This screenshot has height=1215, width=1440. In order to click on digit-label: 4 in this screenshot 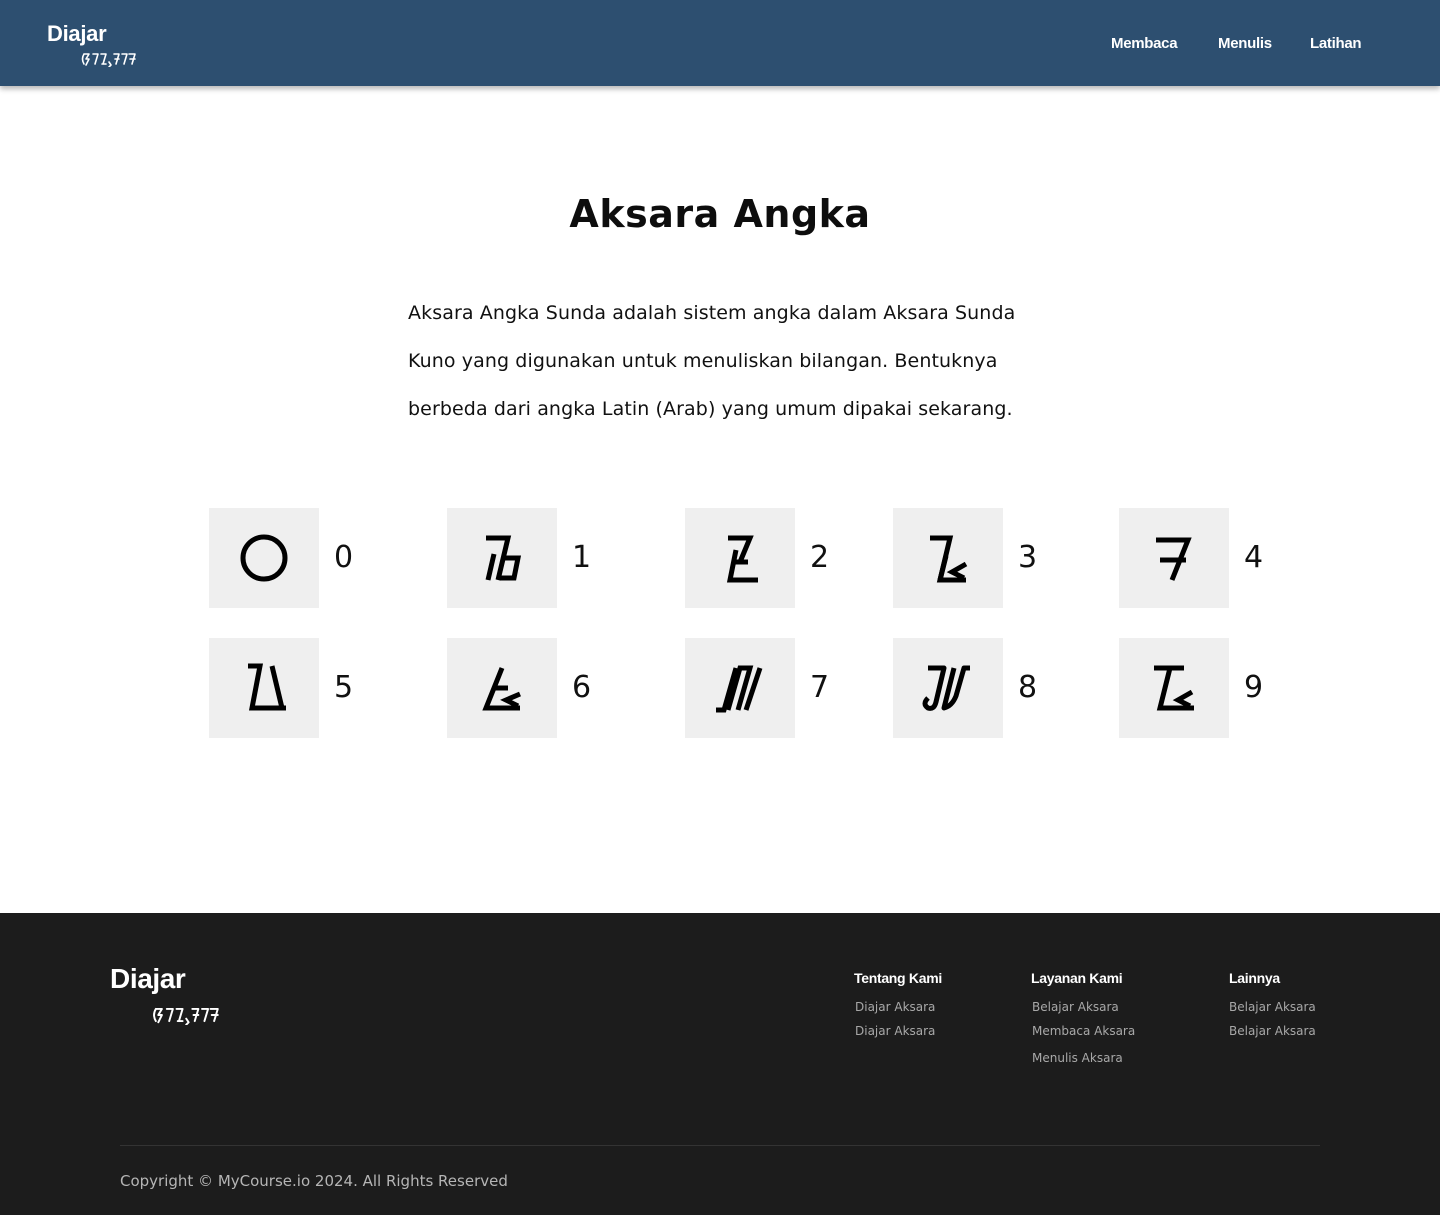, I will do `click(1254, 557)`.